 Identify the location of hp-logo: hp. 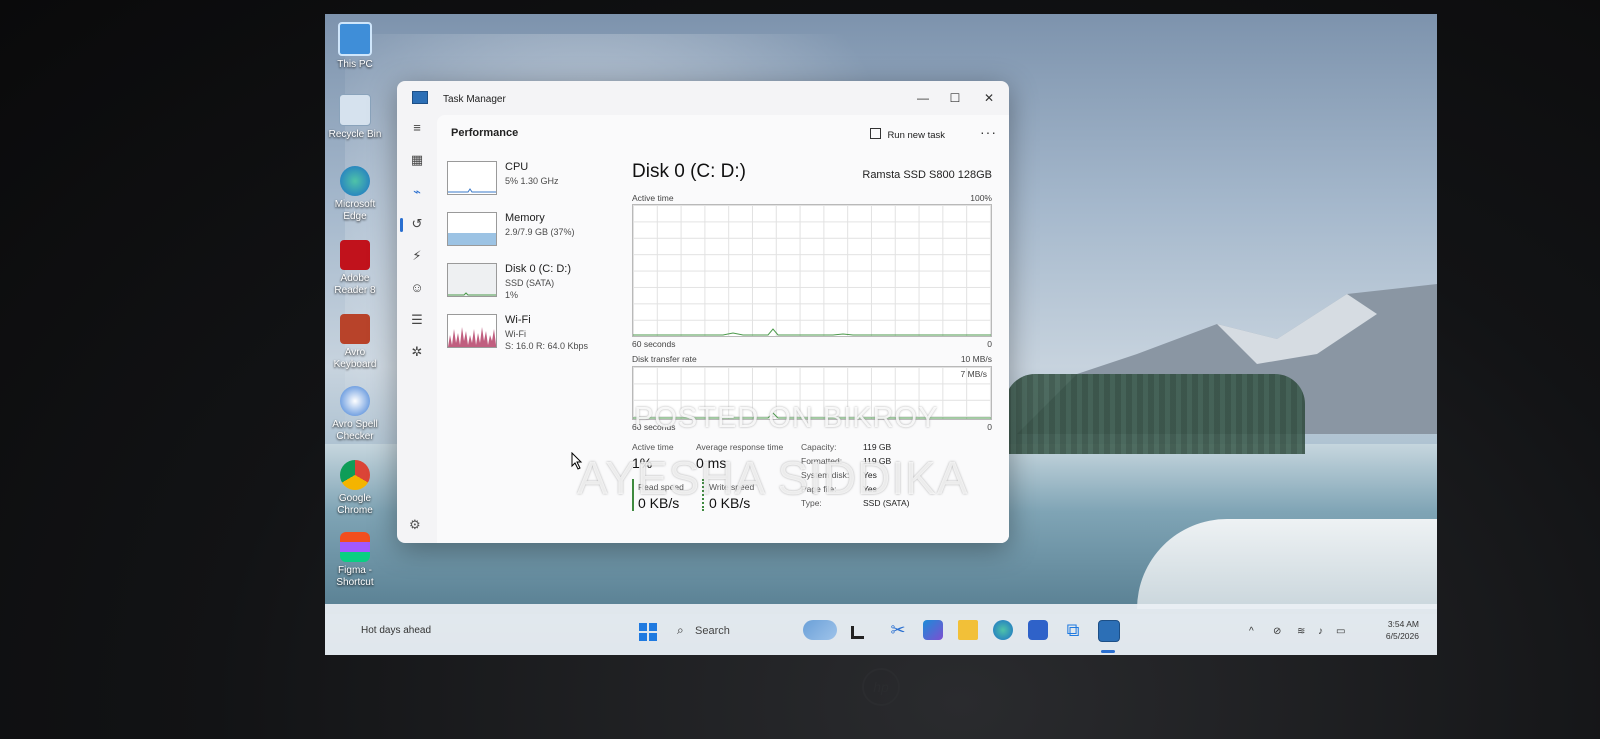
(881, 687).